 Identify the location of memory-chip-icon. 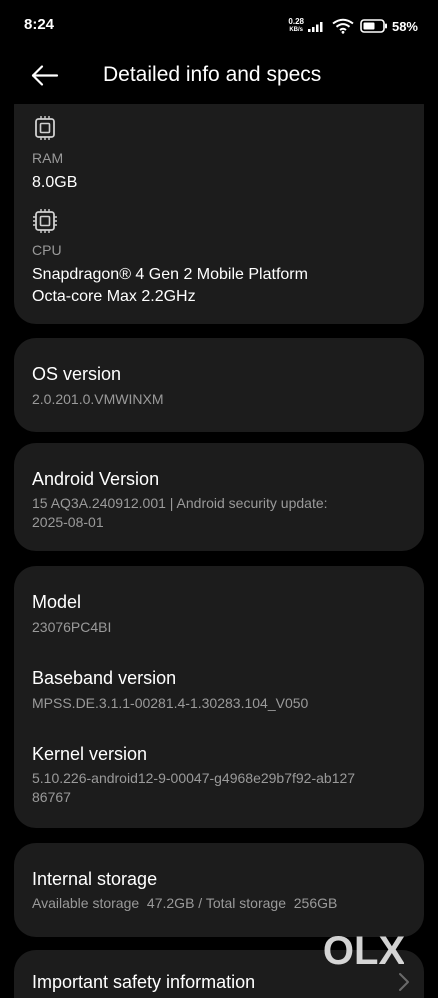
(45, 128).